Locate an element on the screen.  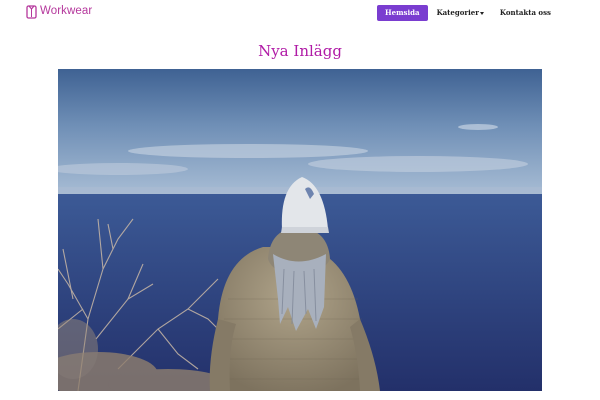
nav-item-kategorier: Kategorier is located at coordinates (460, 13).